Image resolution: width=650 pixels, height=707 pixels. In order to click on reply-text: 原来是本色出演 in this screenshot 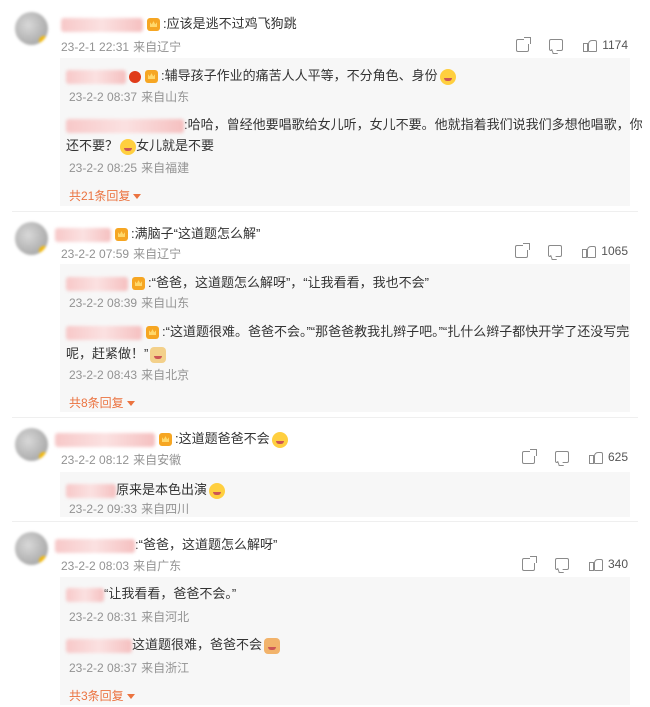, I will do `click(162, 489)`.